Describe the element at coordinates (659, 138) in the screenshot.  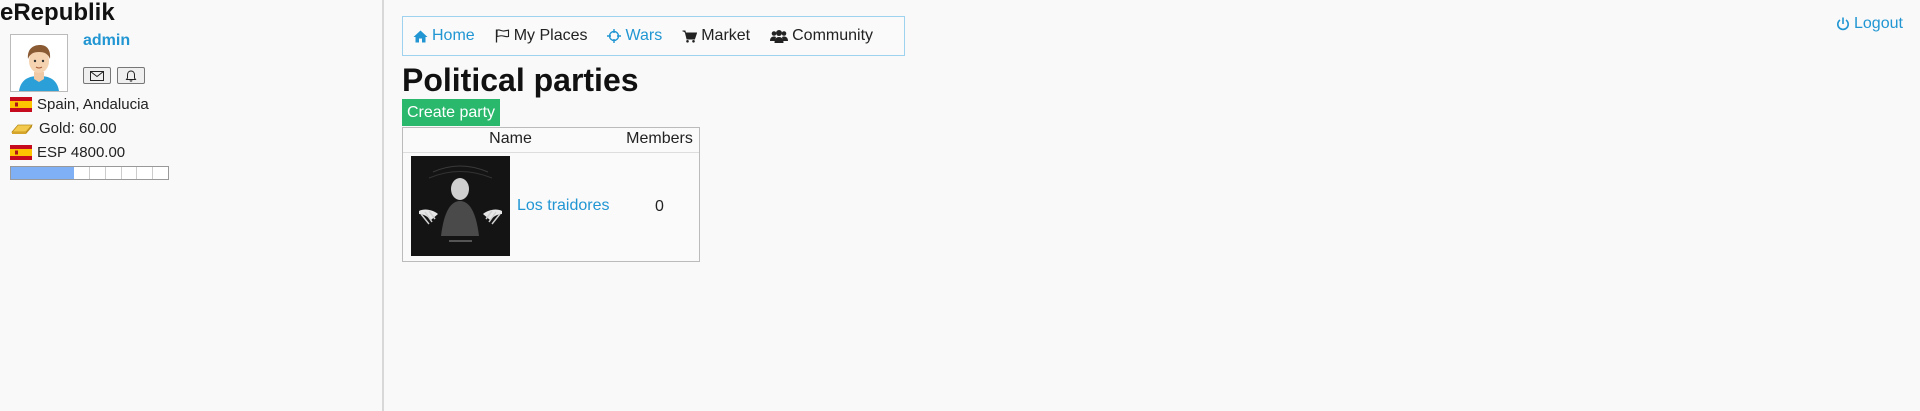
I see `column-header-members: Members` at that location.